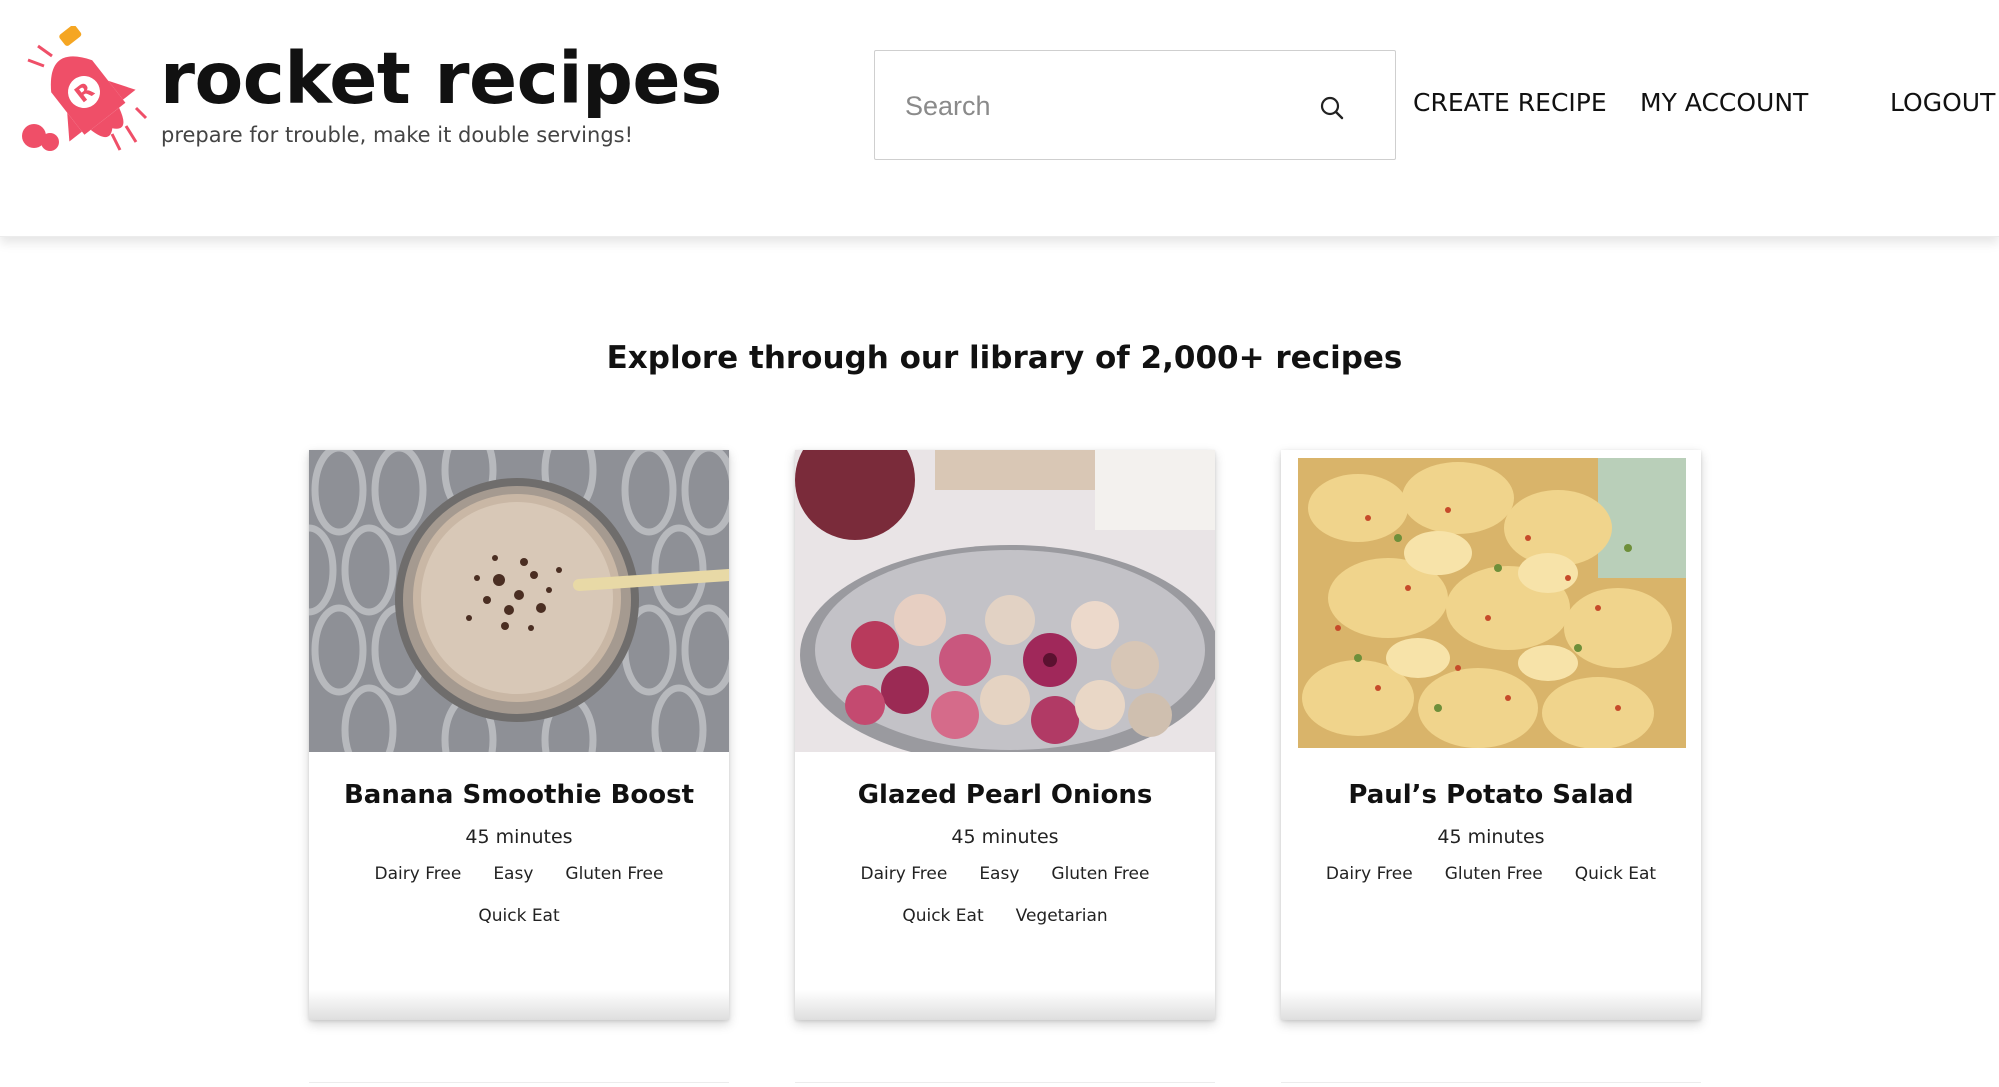 The image size is (1999, 1087). I want to click on recipe-title: Glazed Pearl Onions, so click(1005, 795).